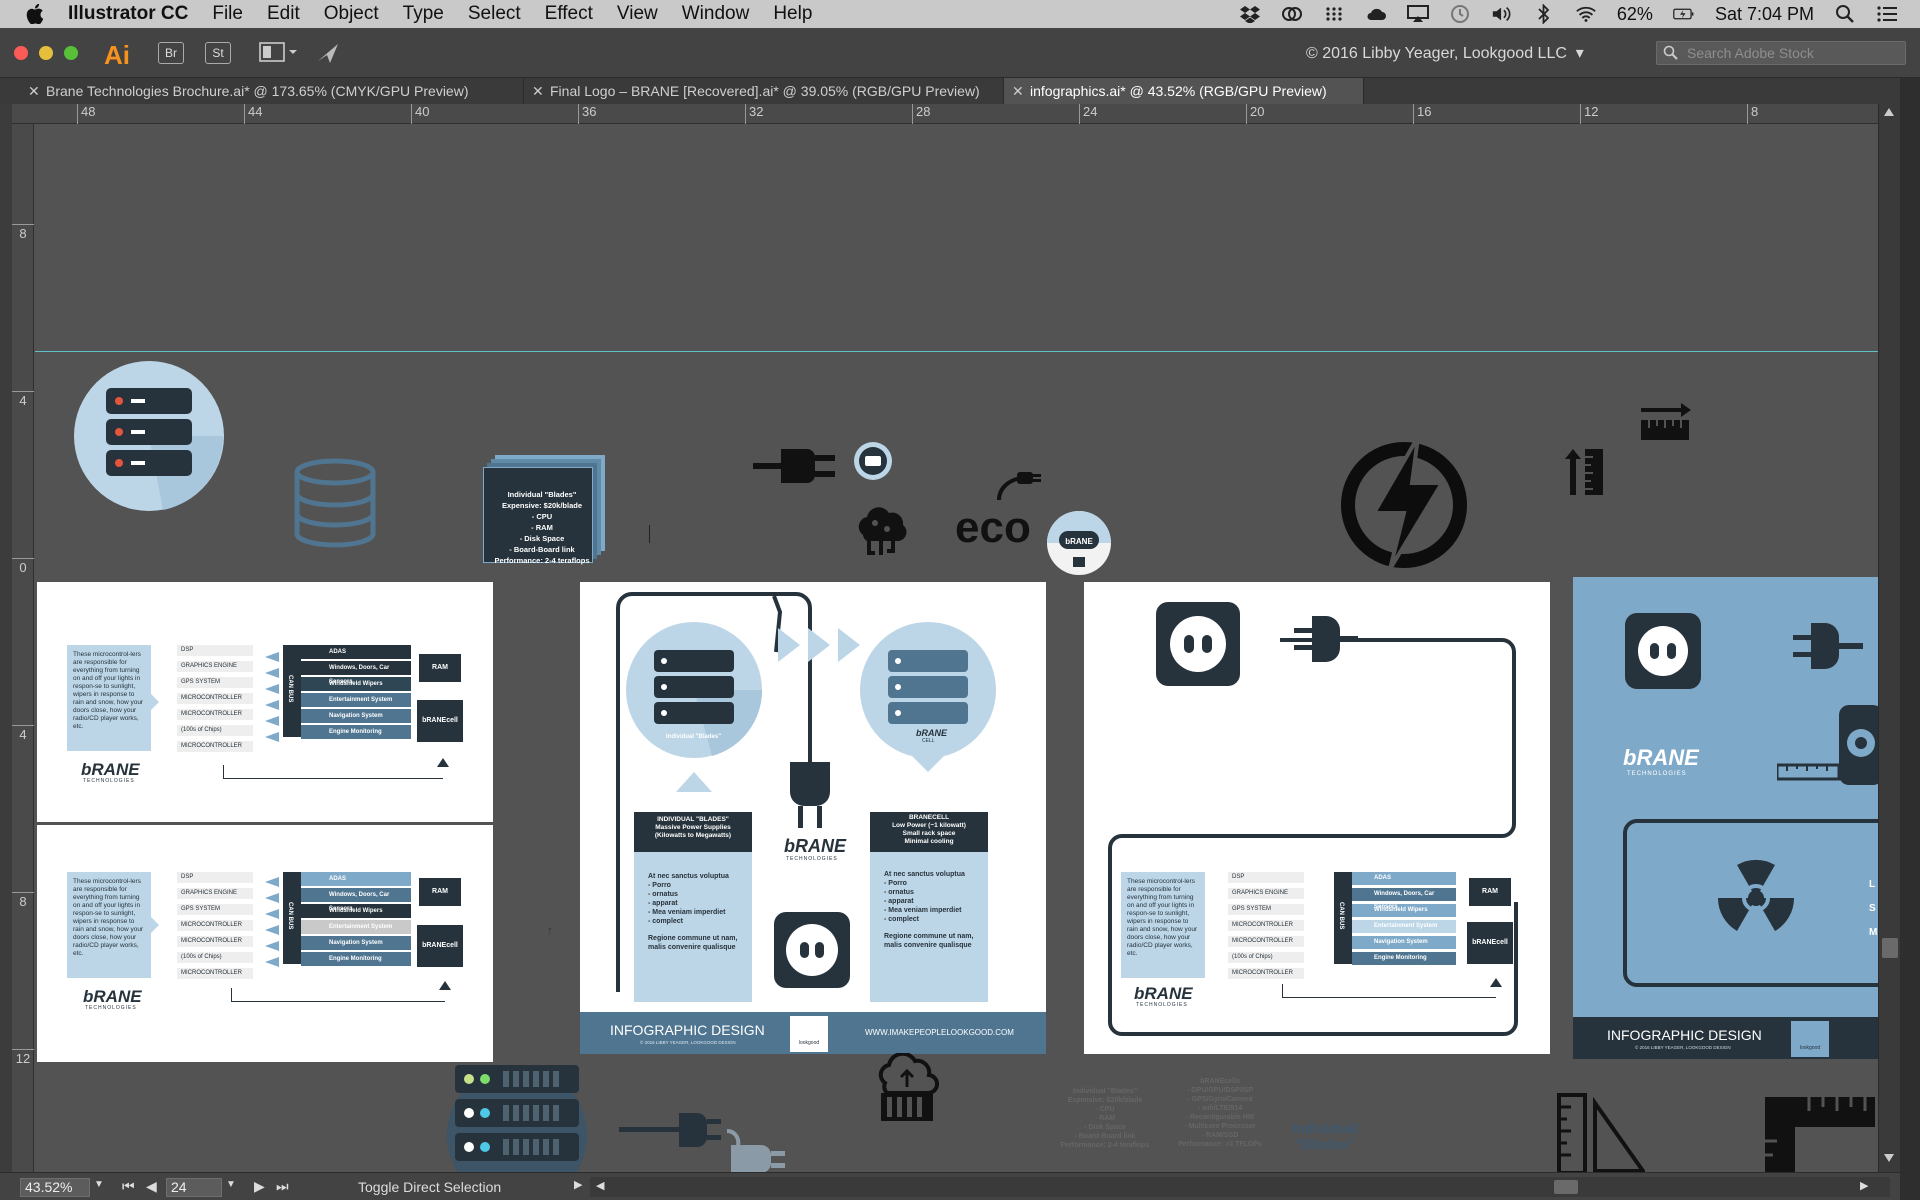 Image resolution: width=1920 pixels, height=1200 pixels. I want to click on grid-dots-icon, so click(1334, 14).